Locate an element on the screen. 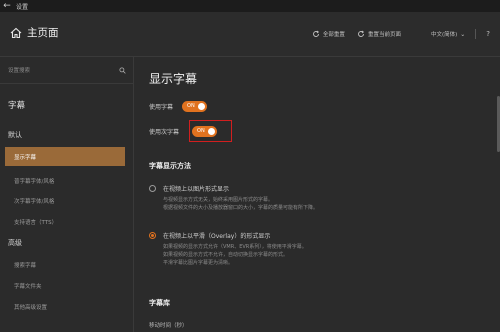 The height and width of the screenshot is (332, 500). help-button: ? is located at coordinates (488, 34).